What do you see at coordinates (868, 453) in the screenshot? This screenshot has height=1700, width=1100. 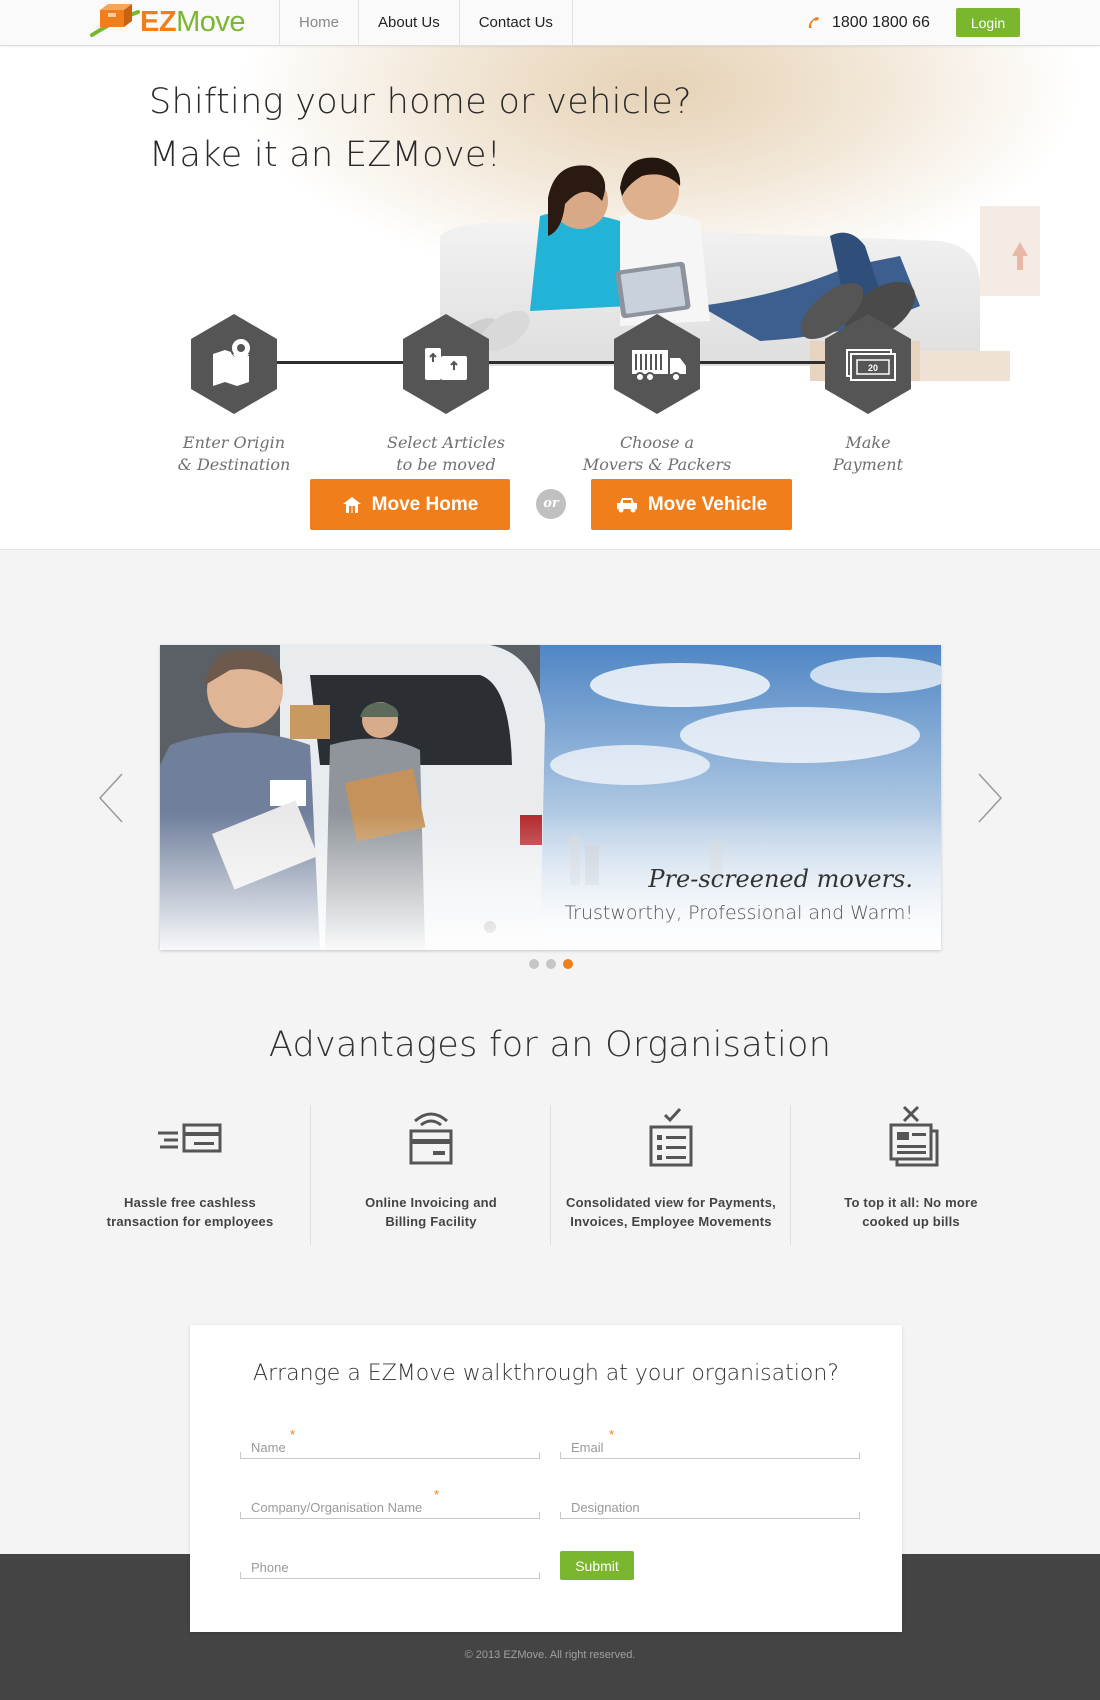 I see `step-label: Make Payment` at bounding box center [868, 453].